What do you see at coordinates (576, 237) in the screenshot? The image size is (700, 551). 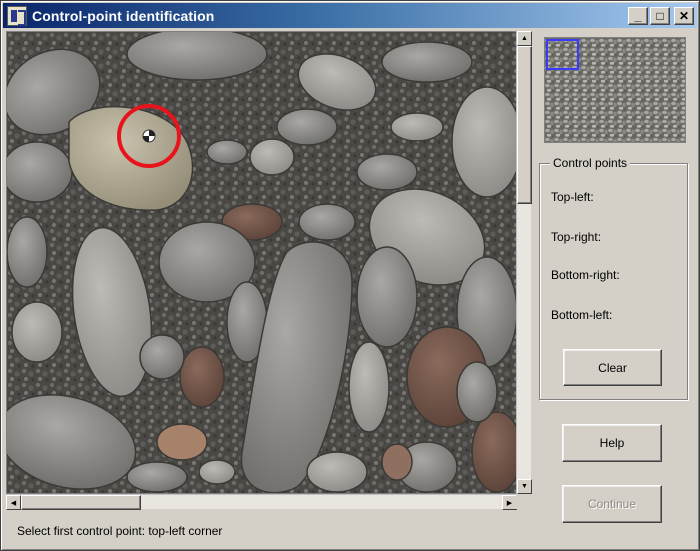 I see `top-right-label: Top-right:` at bounding box center [576, 237].